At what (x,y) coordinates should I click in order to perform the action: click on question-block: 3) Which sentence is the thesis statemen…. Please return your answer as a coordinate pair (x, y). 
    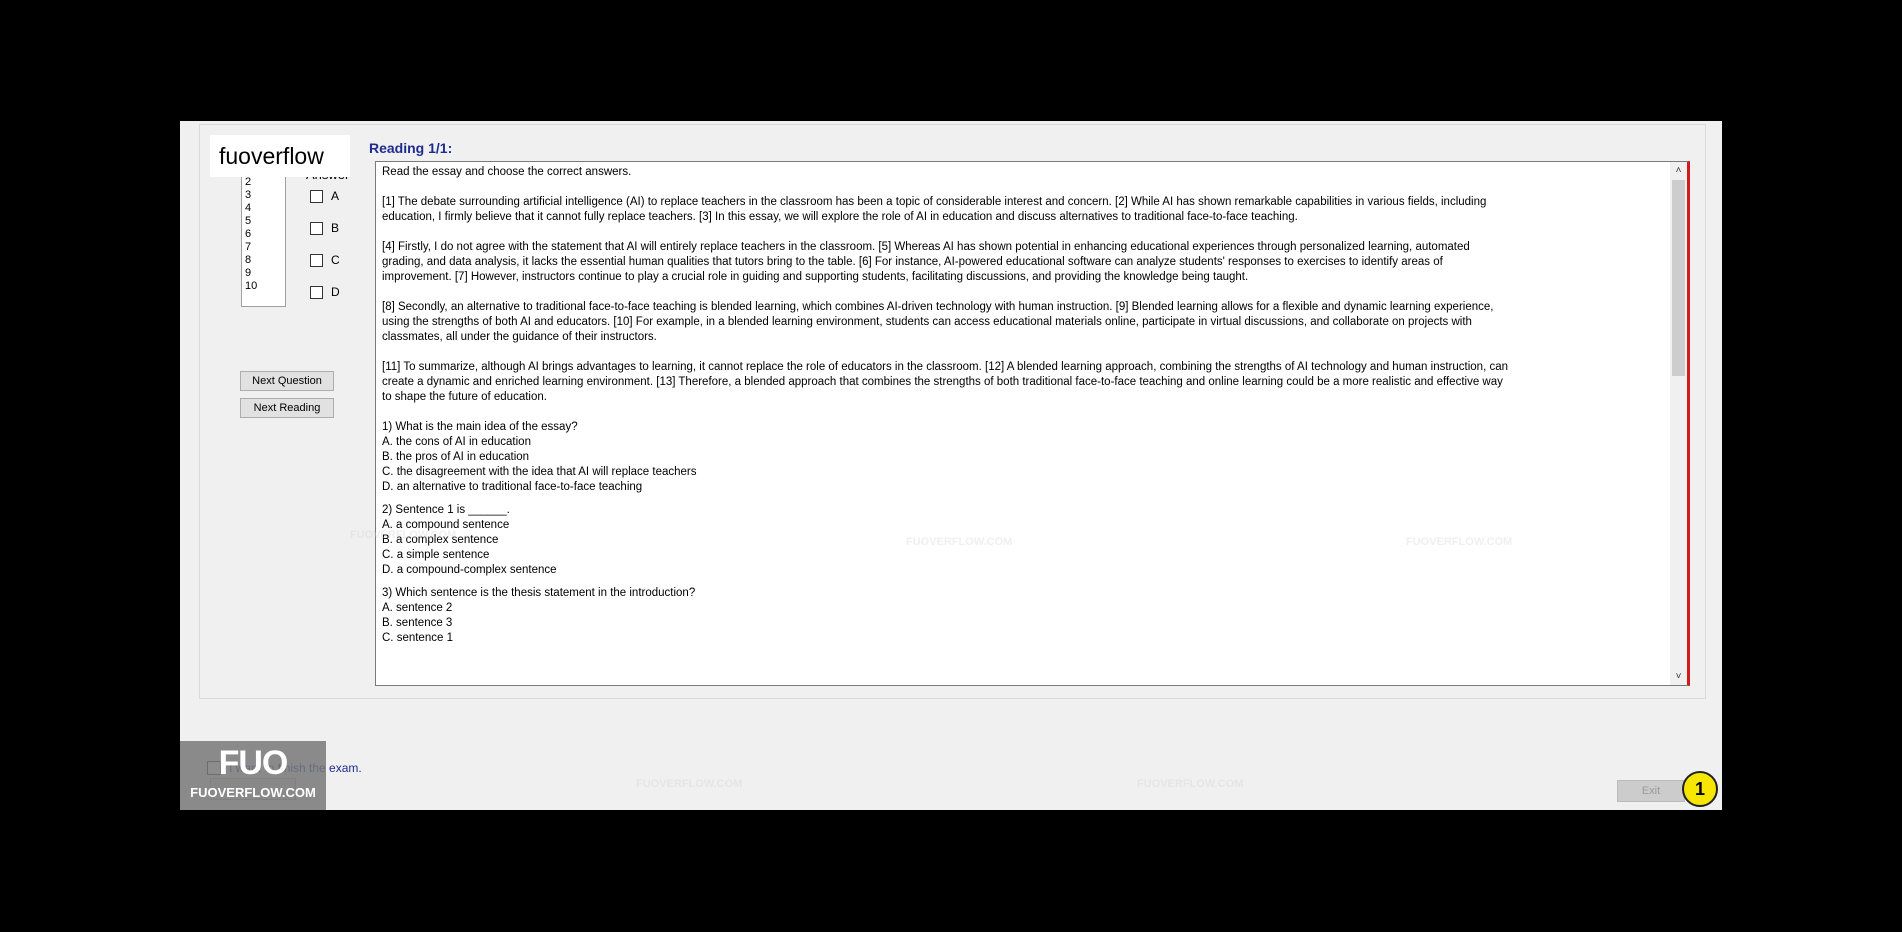
    Looking at the image, I should click on (947, 616).